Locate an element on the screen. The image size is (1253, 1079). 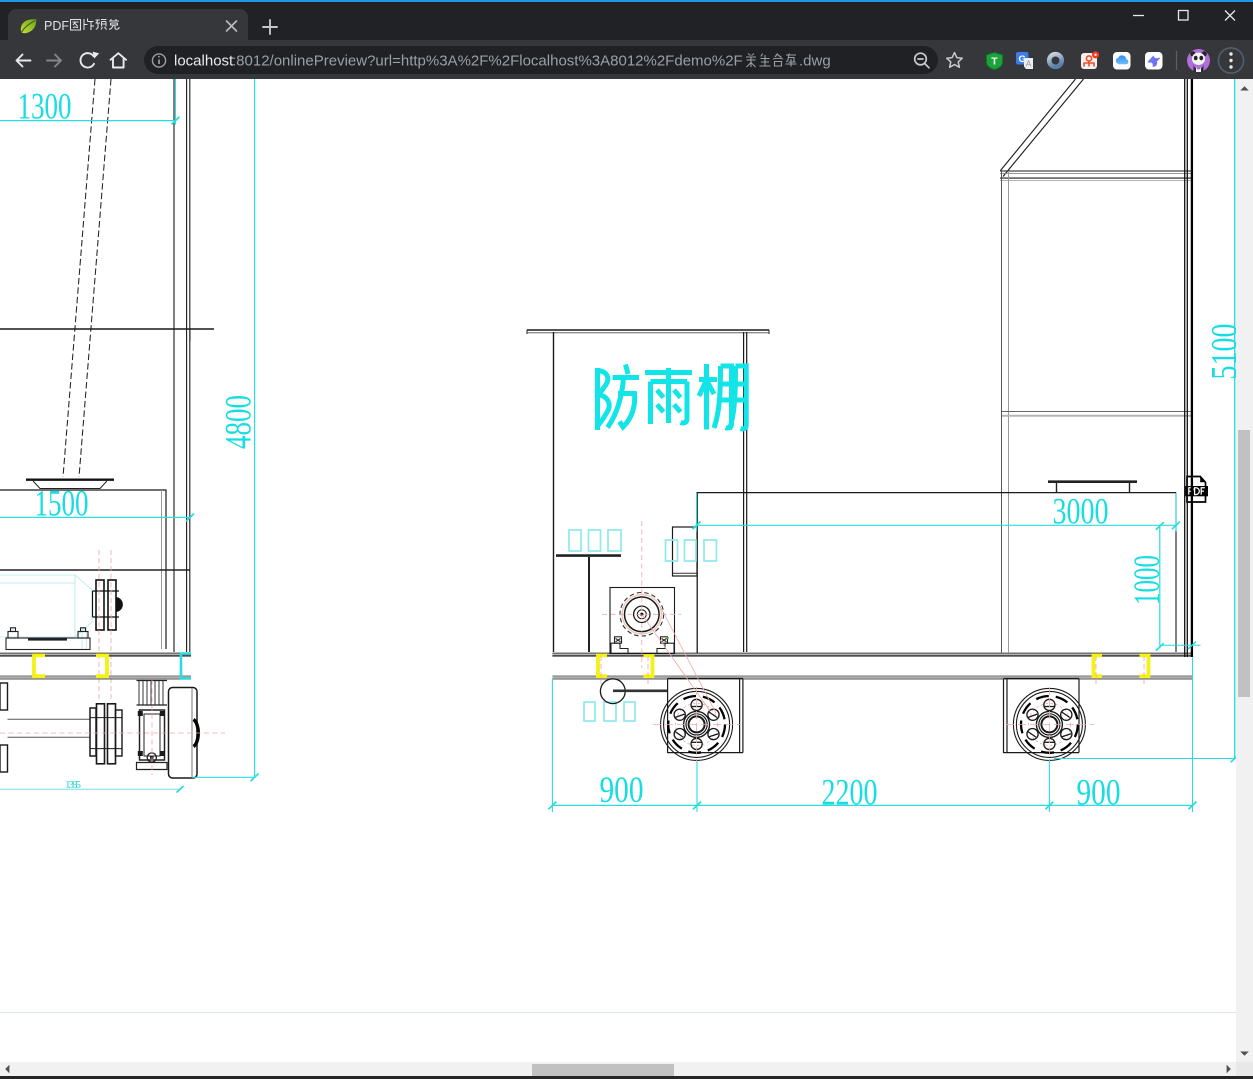
svg-text: .dwg is located at coordinates (815, 61).